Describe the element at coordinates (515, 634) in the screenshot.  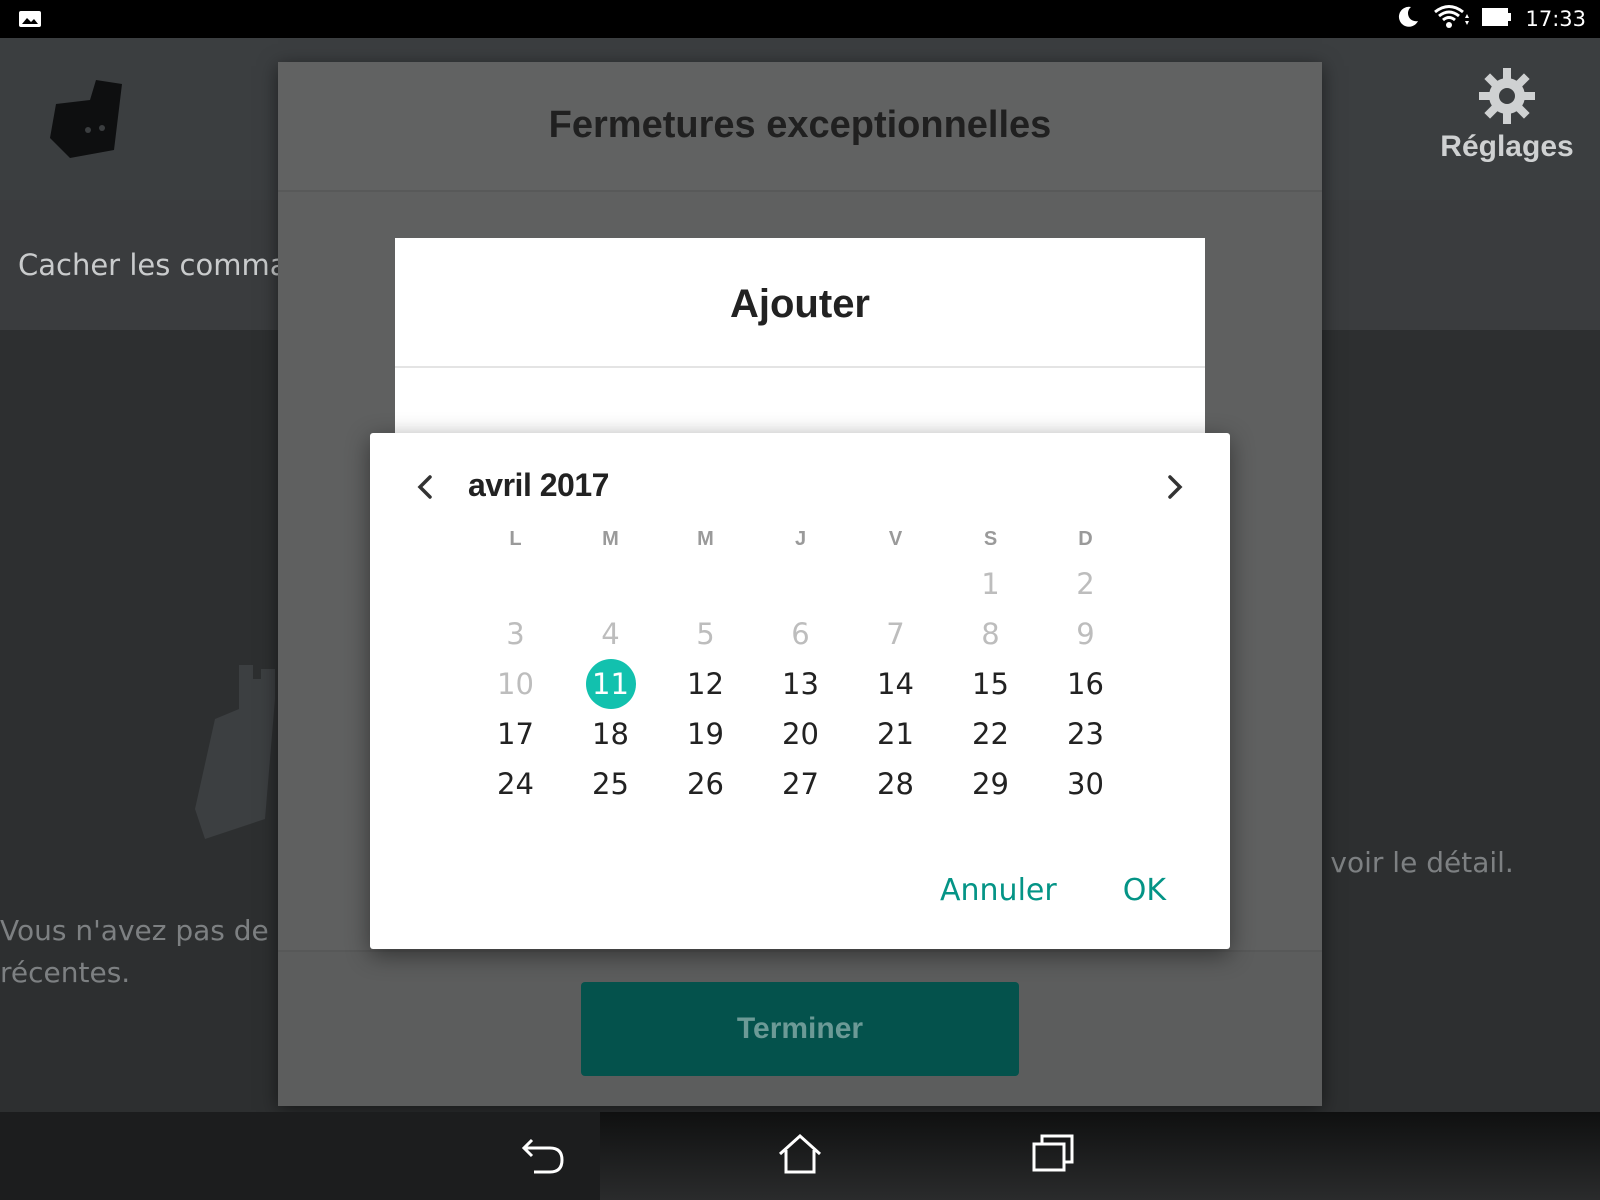
I see `calendar-day: 3` at that location.